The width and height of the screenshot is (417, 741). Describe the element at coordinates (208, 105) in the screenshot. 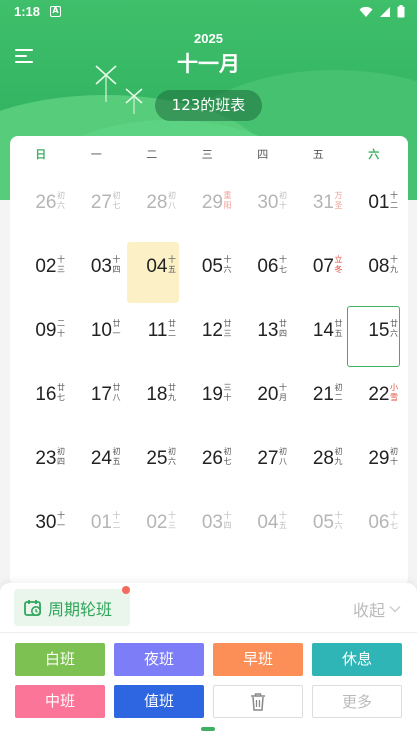

I see `schedule-name-pill: 123的班表` at that location.